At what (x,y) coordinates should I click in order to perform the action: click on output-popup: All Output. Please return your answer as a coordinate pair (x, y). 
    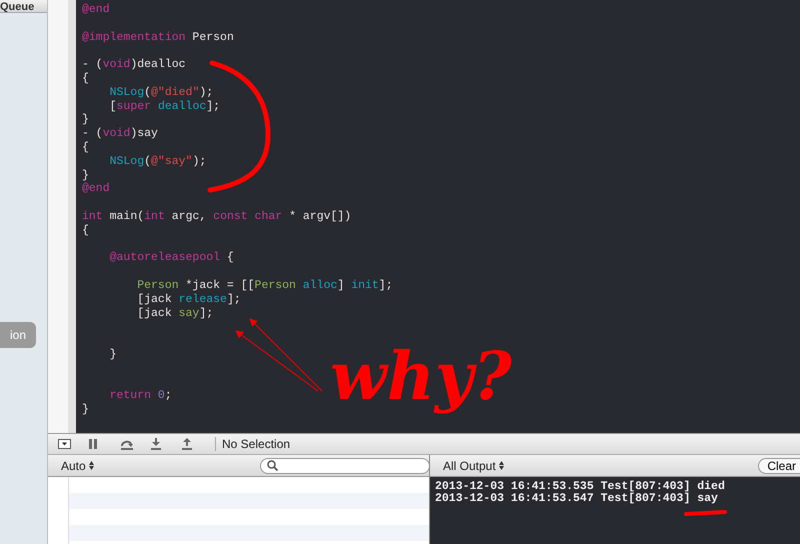
    Looking at the image, I should click on (473, 465).